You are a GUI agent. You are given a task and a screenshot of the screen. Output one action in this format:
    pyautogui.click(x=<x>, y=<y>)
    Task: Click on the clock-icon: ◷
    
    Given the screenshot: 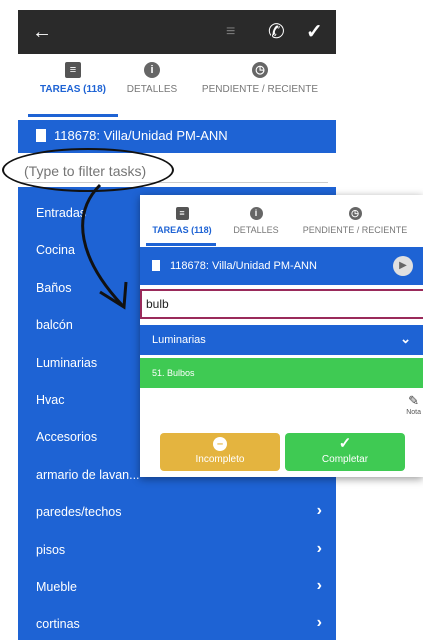 What is the action you would take?
    pyautogui.click(x=355, y=213)
    